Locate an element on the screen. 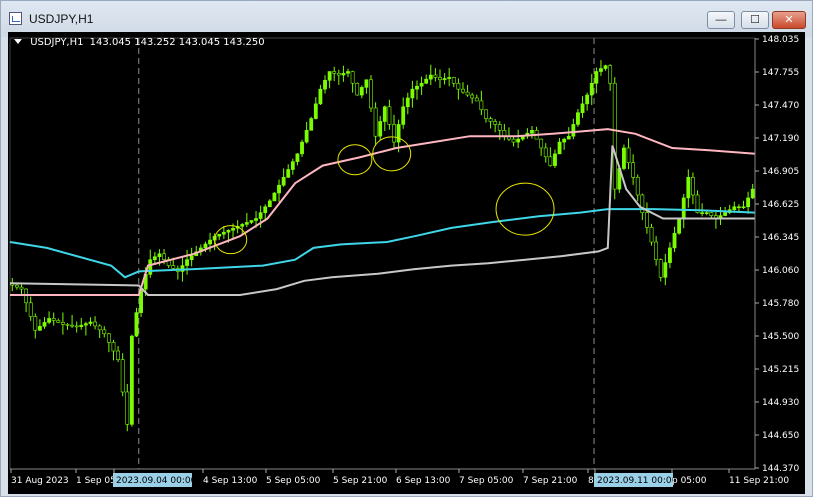  time-highlight-label: 2023.09.11 00:00 is located at coordinates (637, 481).